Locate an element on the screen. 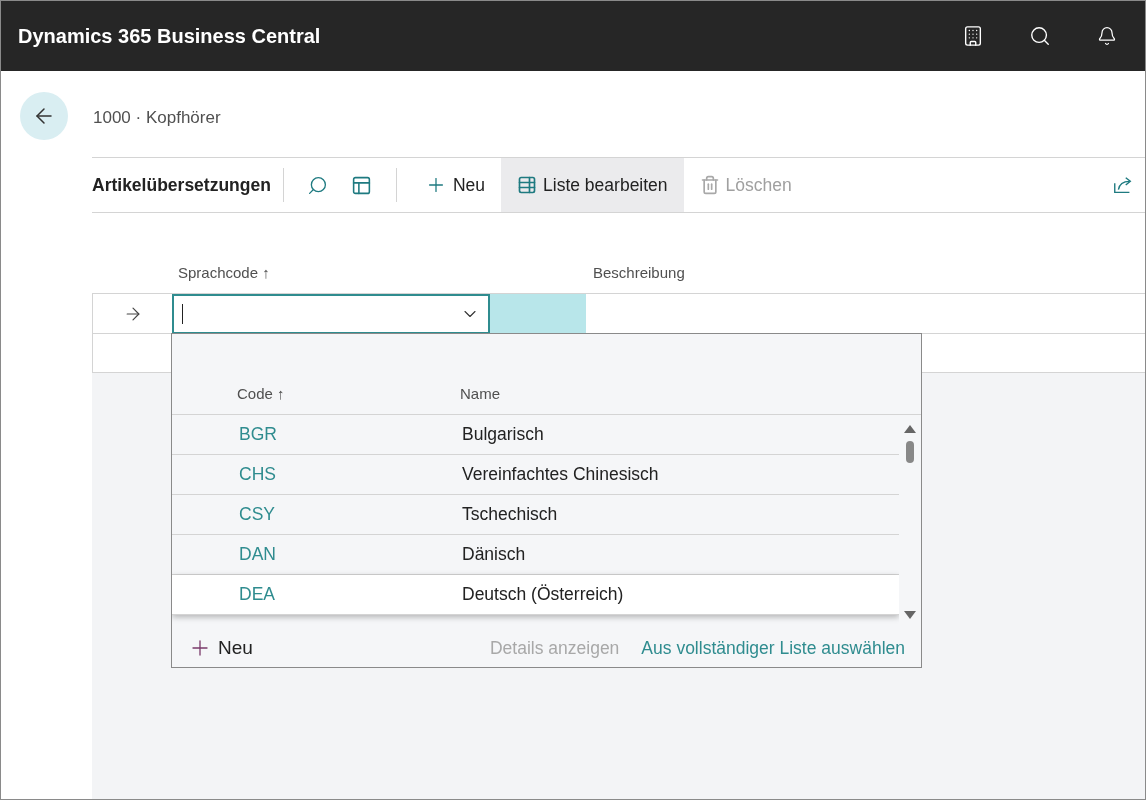 The width and height of the screenshot is (1146, 800). table-edit-icon is located at coordinates (527, 185).